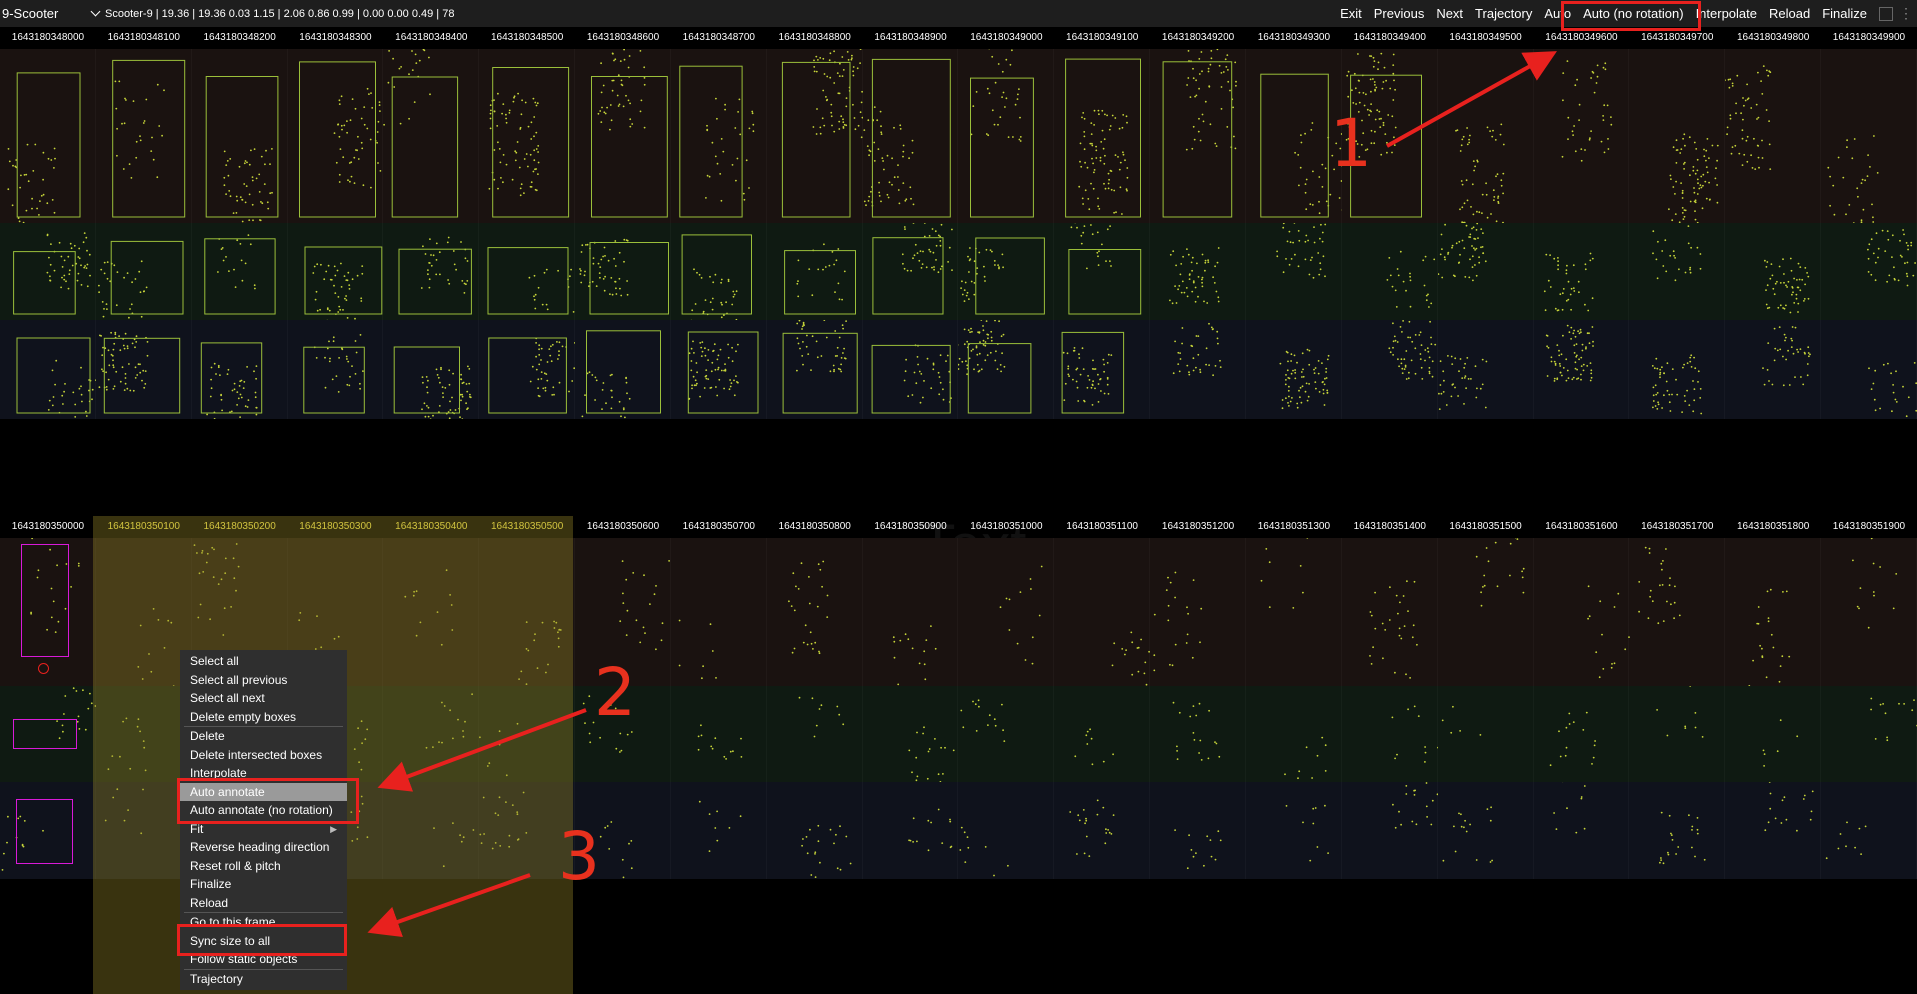 The width and height of the screenshot is (1917, 994). Describe the element at coordinates (1486, 527) in the screenshot. I see `frame-timestamp: 1643180351500` at that location.